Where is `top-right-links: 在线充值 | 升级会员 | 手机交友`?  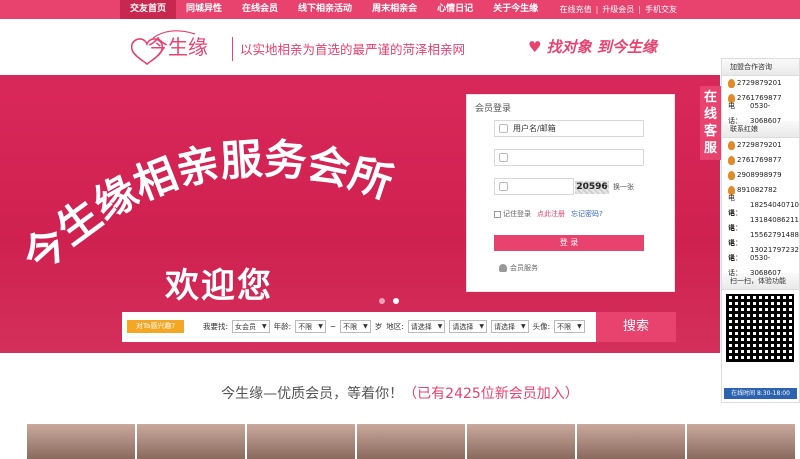
top-right-links: 在线充值 | 升级会员 | 手机交友 is located at coordinates (618, 9).